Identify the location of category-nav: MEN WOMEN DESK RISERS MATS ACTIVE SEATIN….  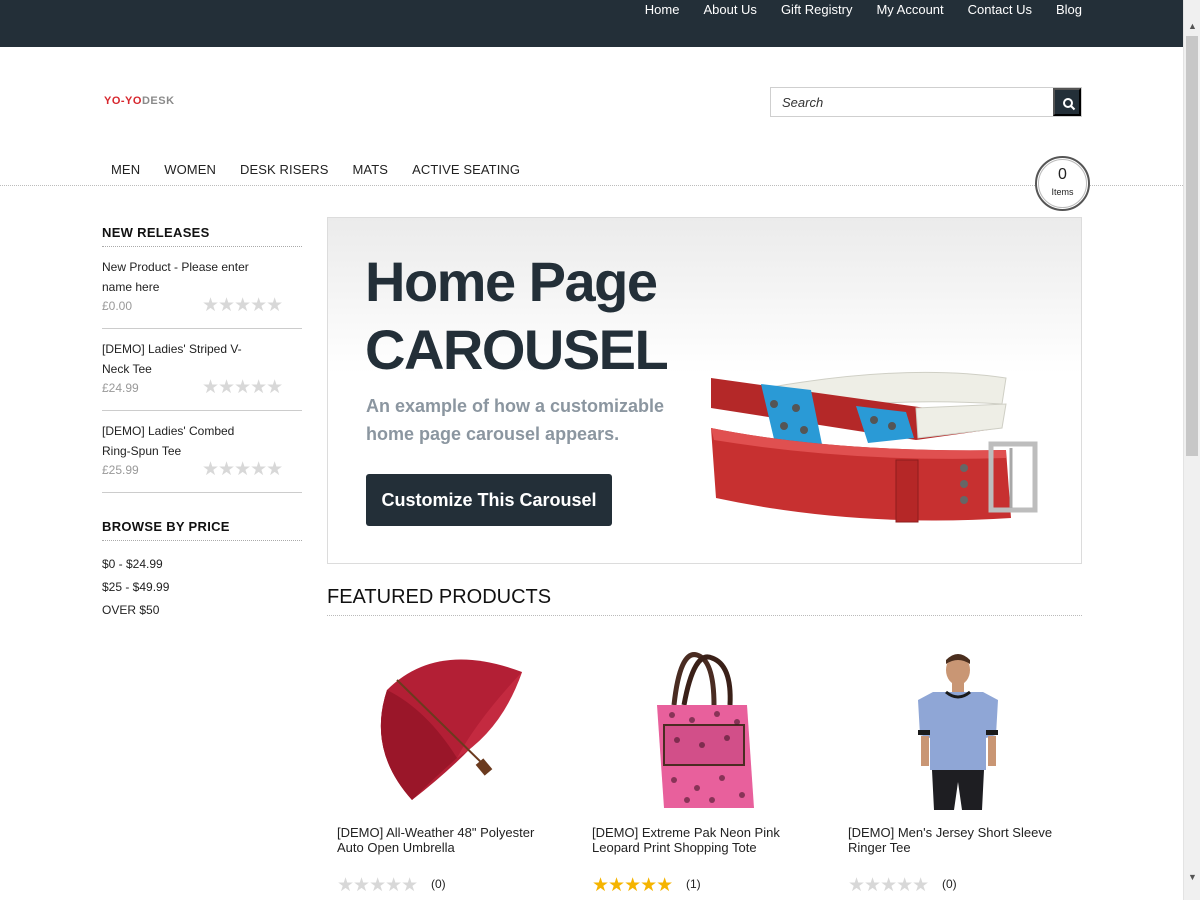
(327, 169).